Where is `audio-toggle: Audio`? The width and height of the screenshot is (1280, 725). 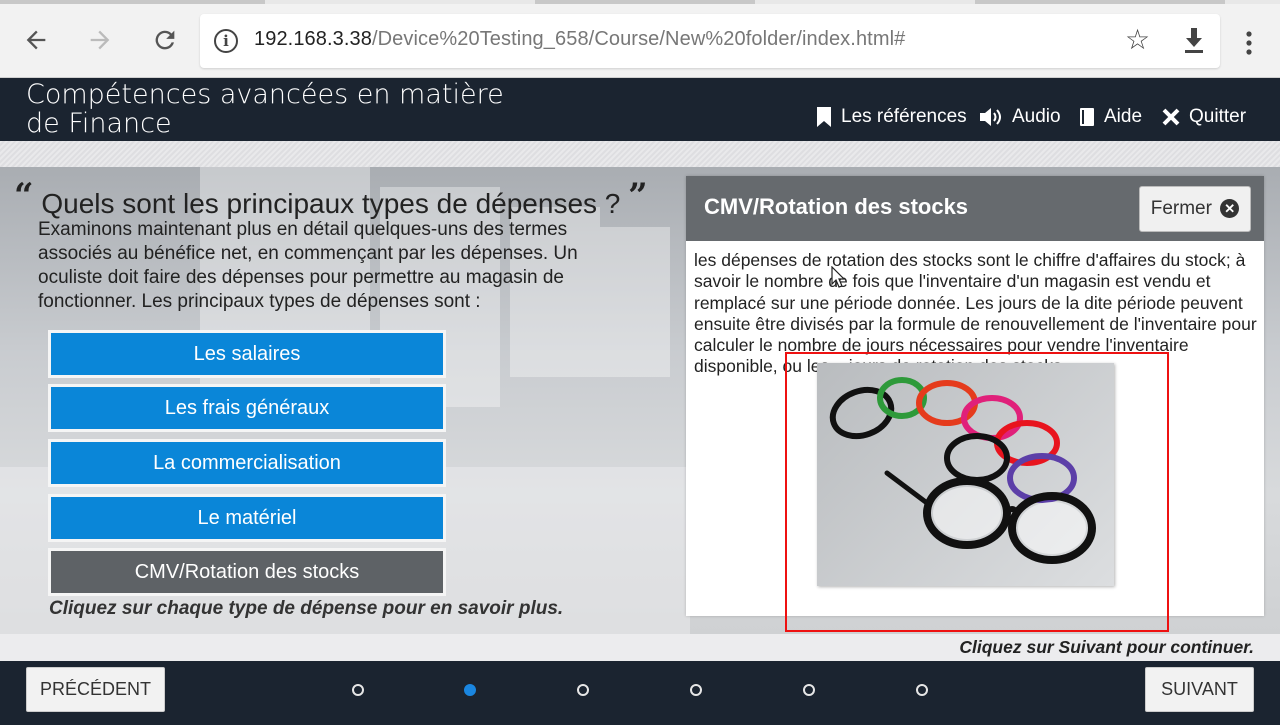 audio-toggle: Audio is located at coordinates (1019, 117).